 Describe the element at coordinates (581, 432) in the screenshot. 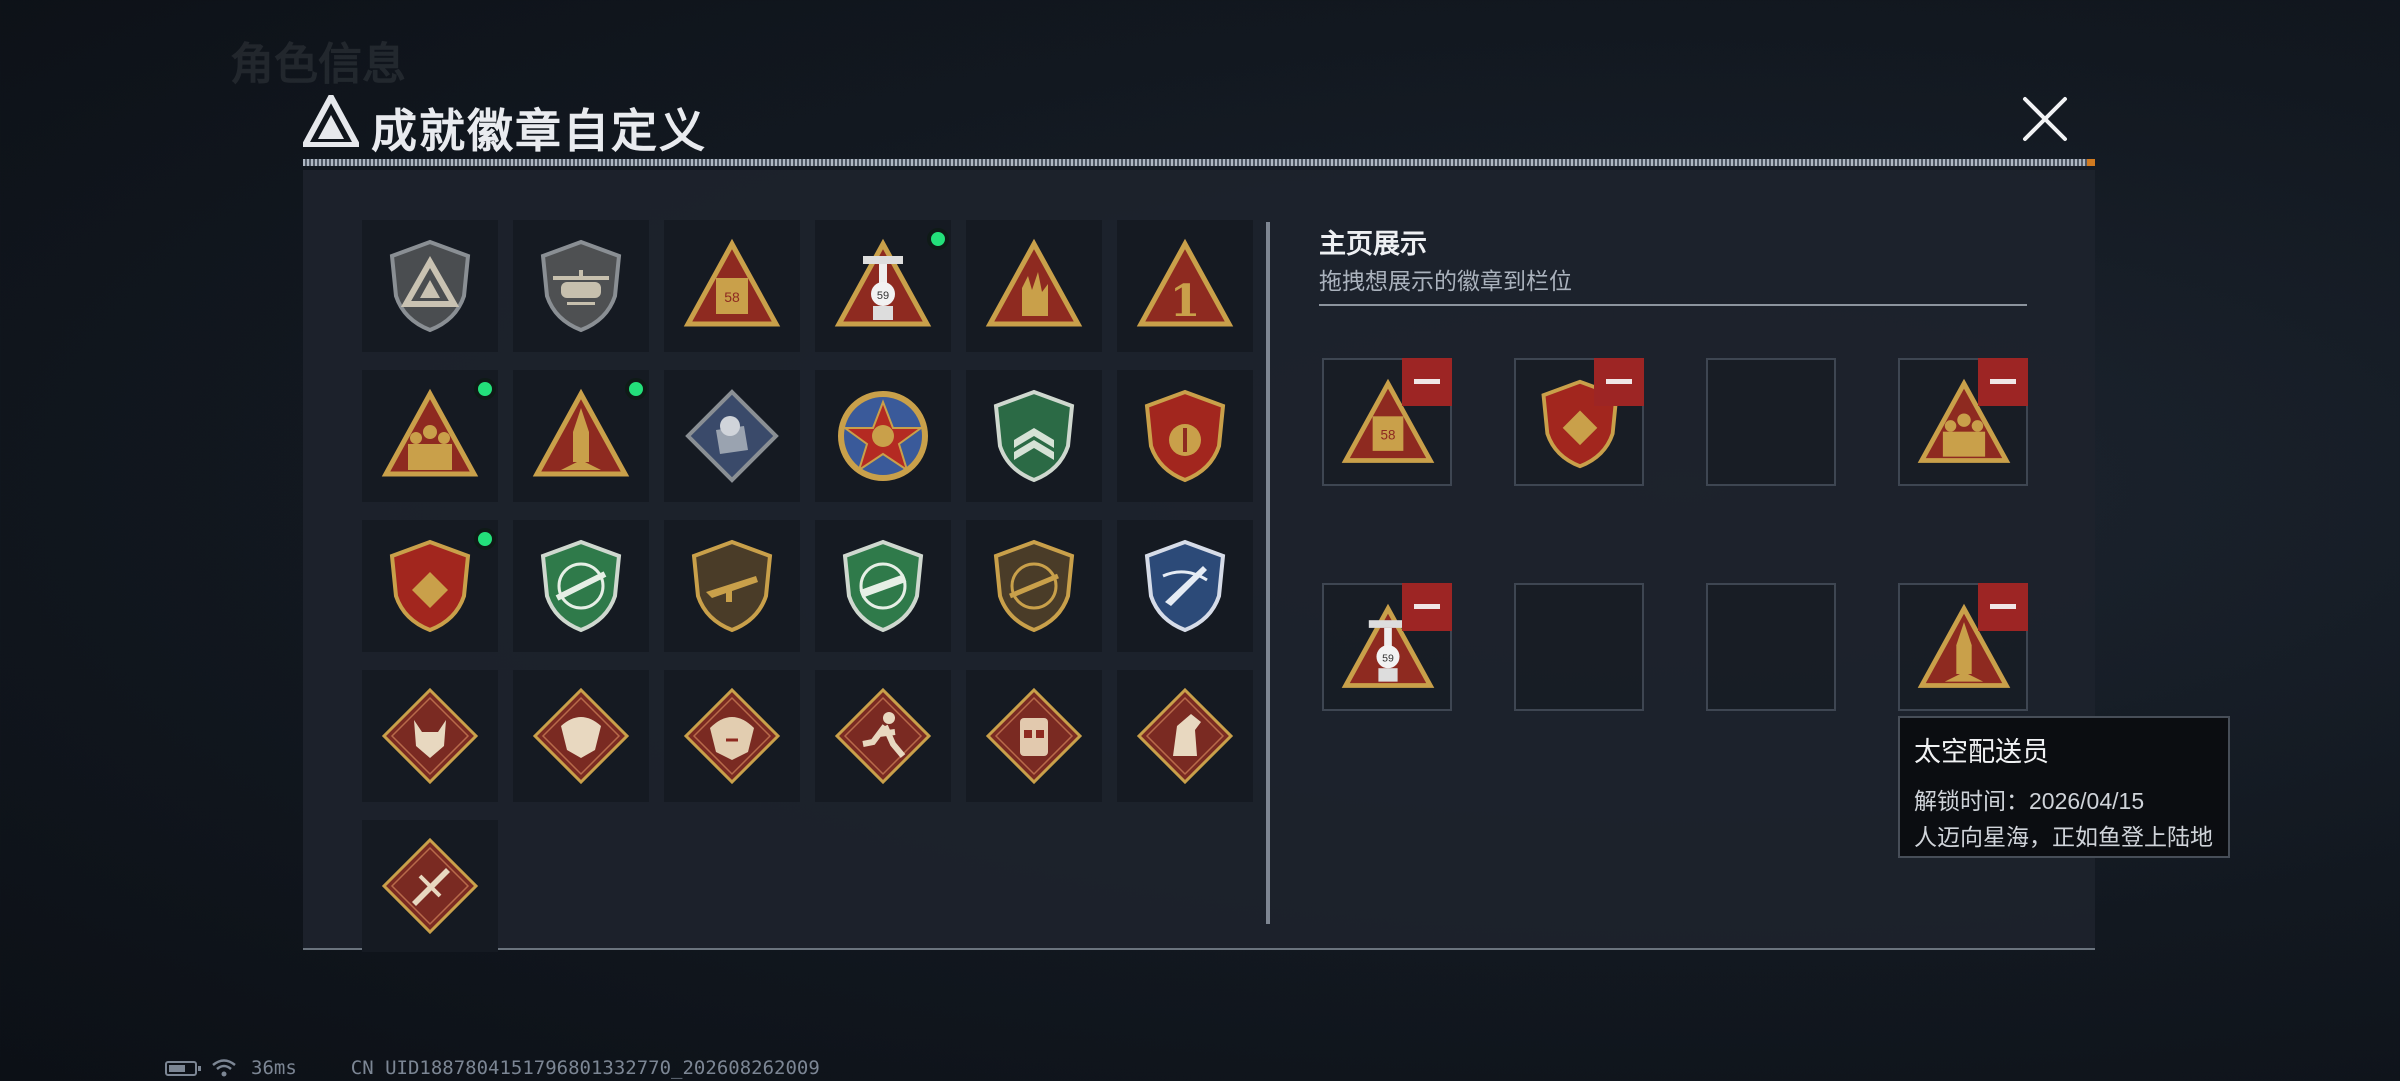

I see `rocket-launch-triangle-icon` at that location.